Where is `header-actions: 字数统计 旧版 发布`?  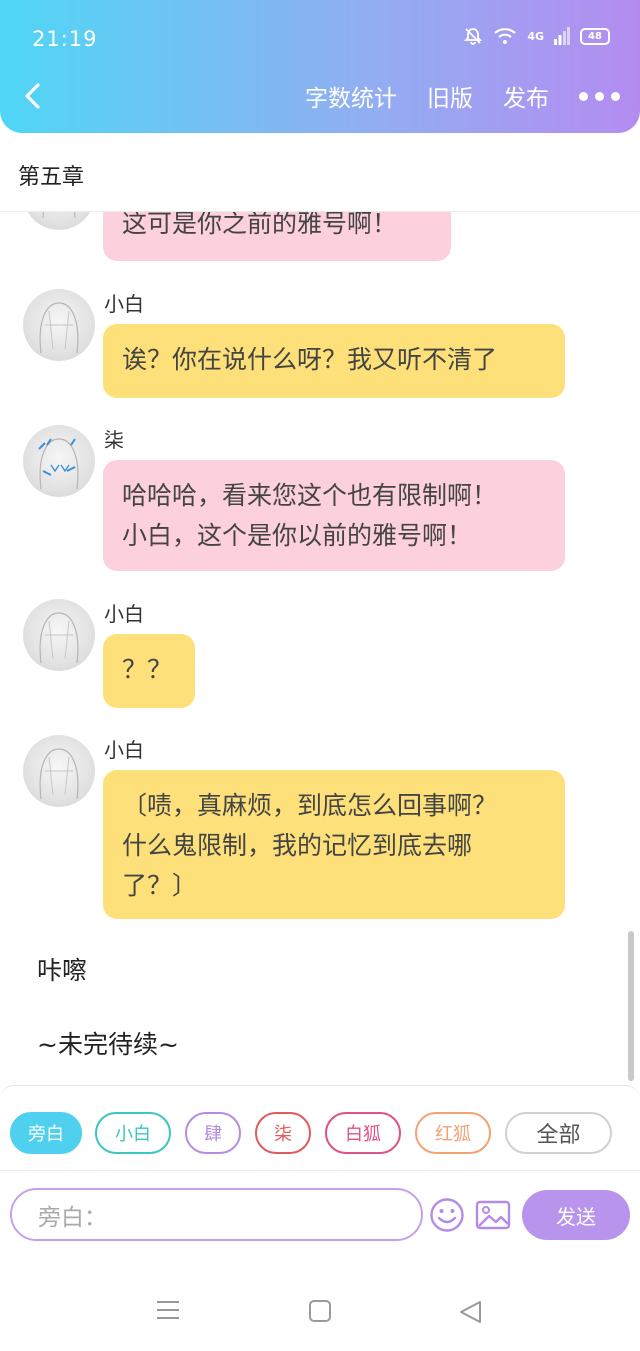 header-actions: 字数统计 旧版 发布 is located at coordinates (472, 96).